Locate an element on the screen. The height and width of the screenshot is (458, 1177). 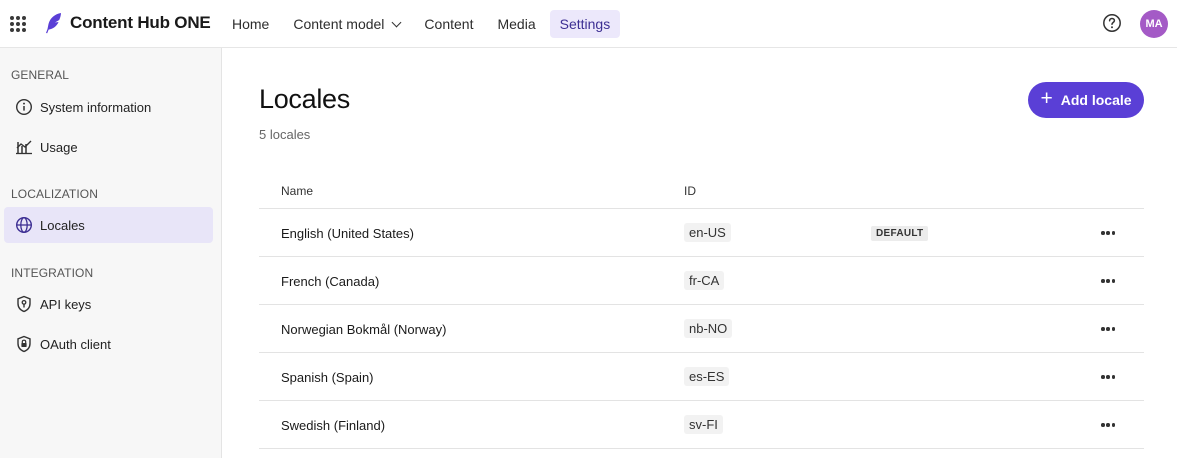
sidebar-item-locales: Locales is located at coordinates (108, 225).